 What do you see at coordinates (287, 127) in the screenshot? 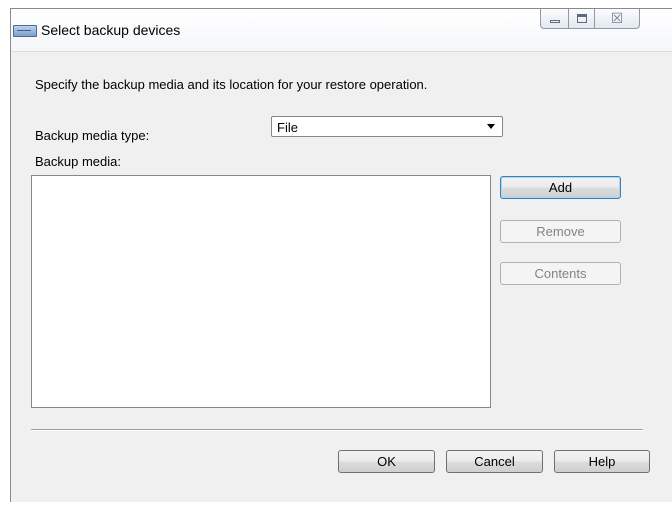
I see `backup-media-type-value: File` at bounding box center [287, 127].